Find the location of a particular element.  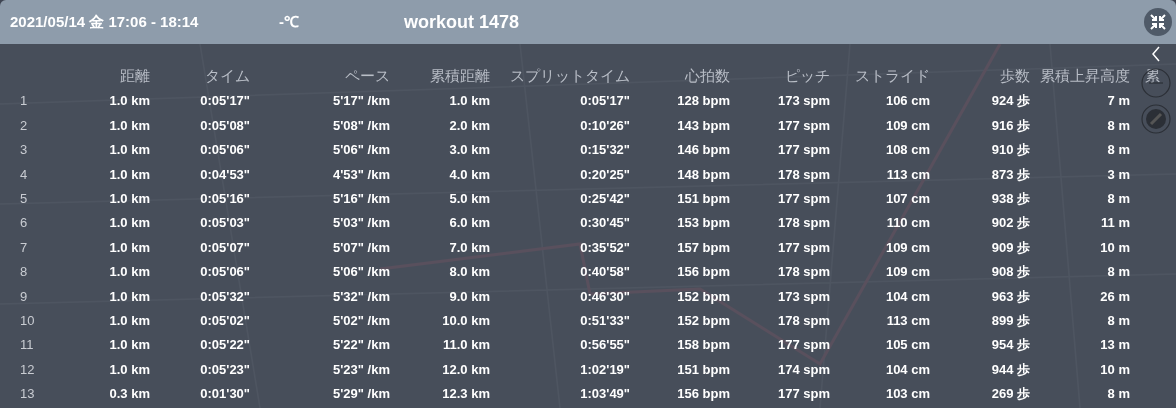

table-cell-text: 902 歩 is located at coordinates (1010, 223).